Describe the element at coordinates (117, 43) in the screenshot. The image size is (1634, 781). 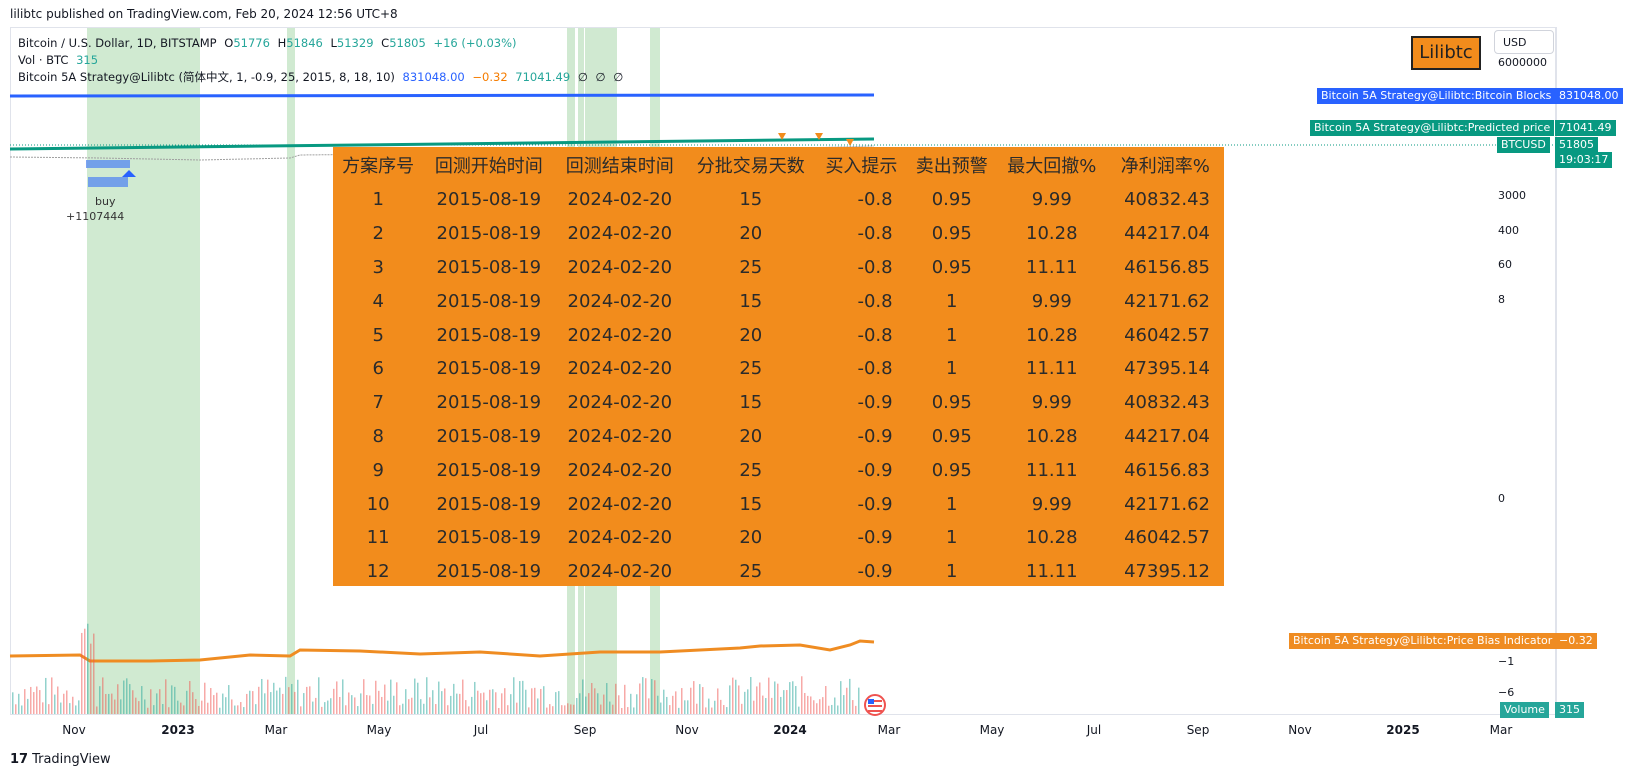
I see `symbol-name: Bitcoin / U.S. Dollar, 1D, BITSTAMP` at that location.